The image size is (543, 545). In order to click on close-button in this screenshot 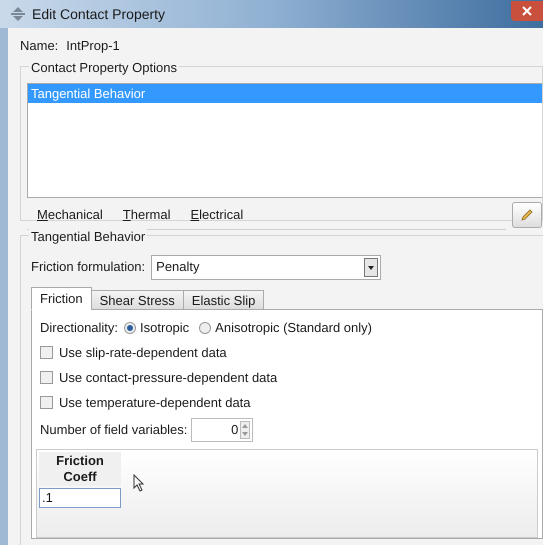, I will do `click(527, 11)`.